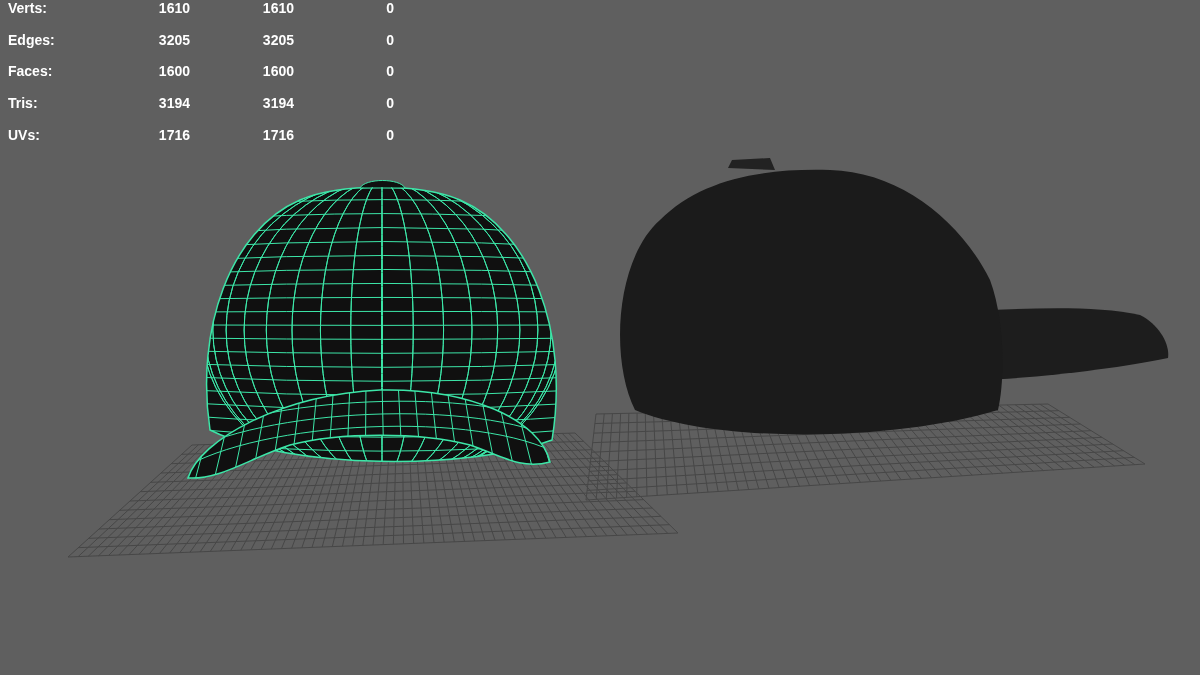 The height and width of the screenshot is (675, 1200). I want to click on stat-label: Faces:, so click(31, 71).